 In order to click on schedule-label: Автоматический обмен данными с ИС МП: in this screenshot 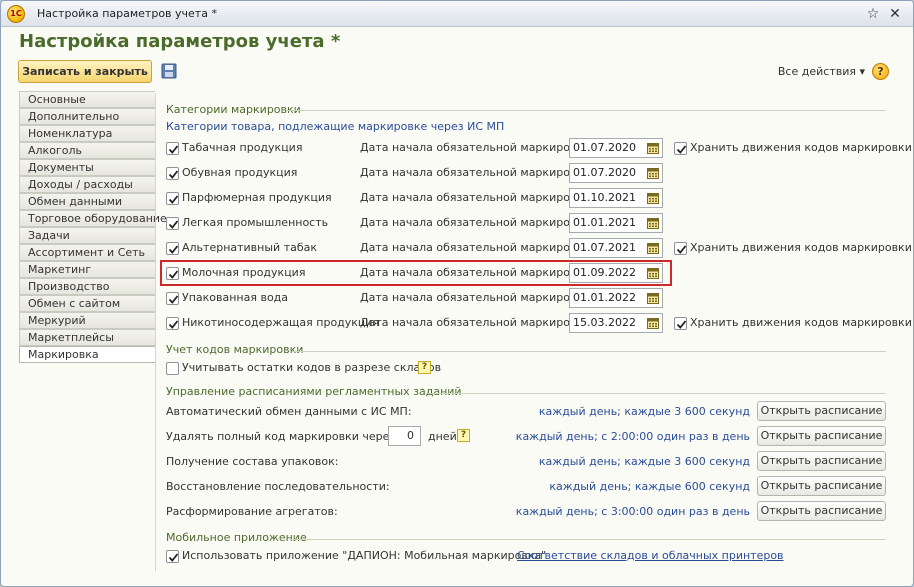, I will do `click(289, 411)`.